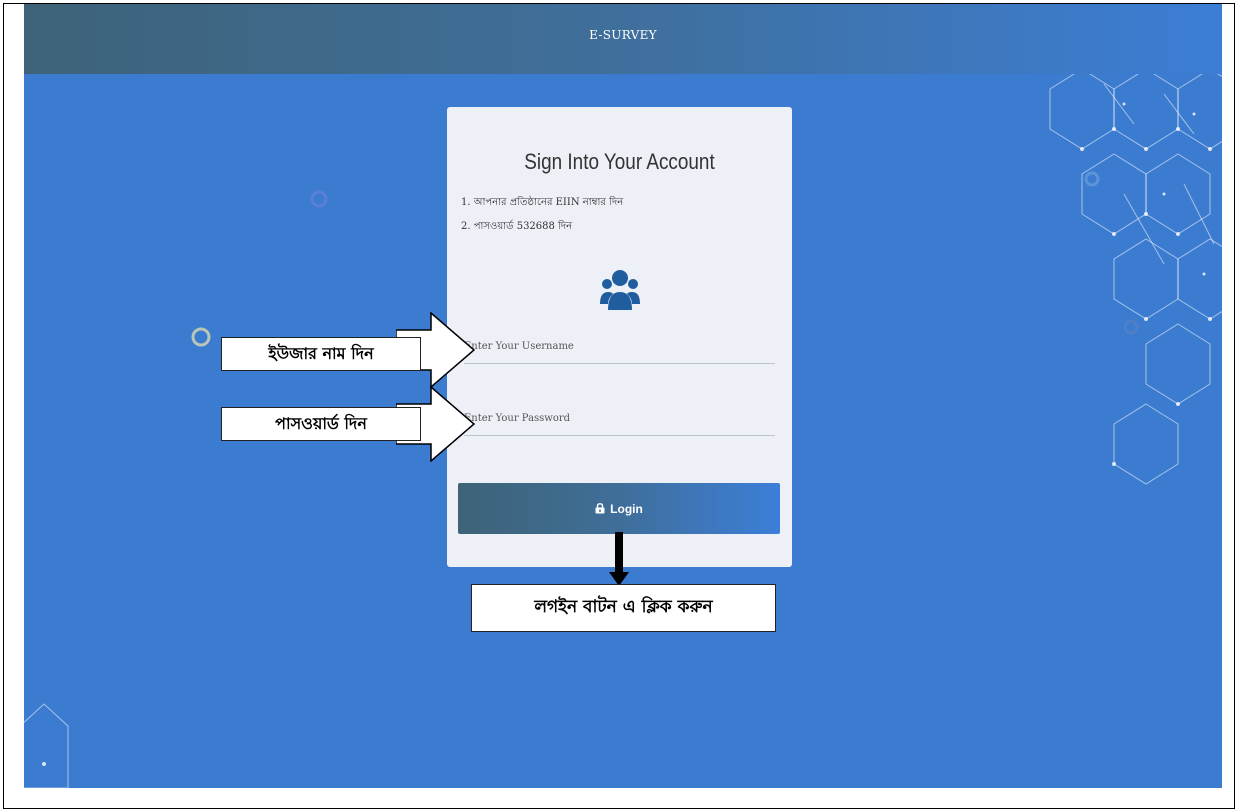  Describe the element at coordinates (542, 202) in the screenshot. I see `instruction-step-1: 1. আপনার প্রতিষ্ঠানের EIIN নাম্বার দিন` at that location.